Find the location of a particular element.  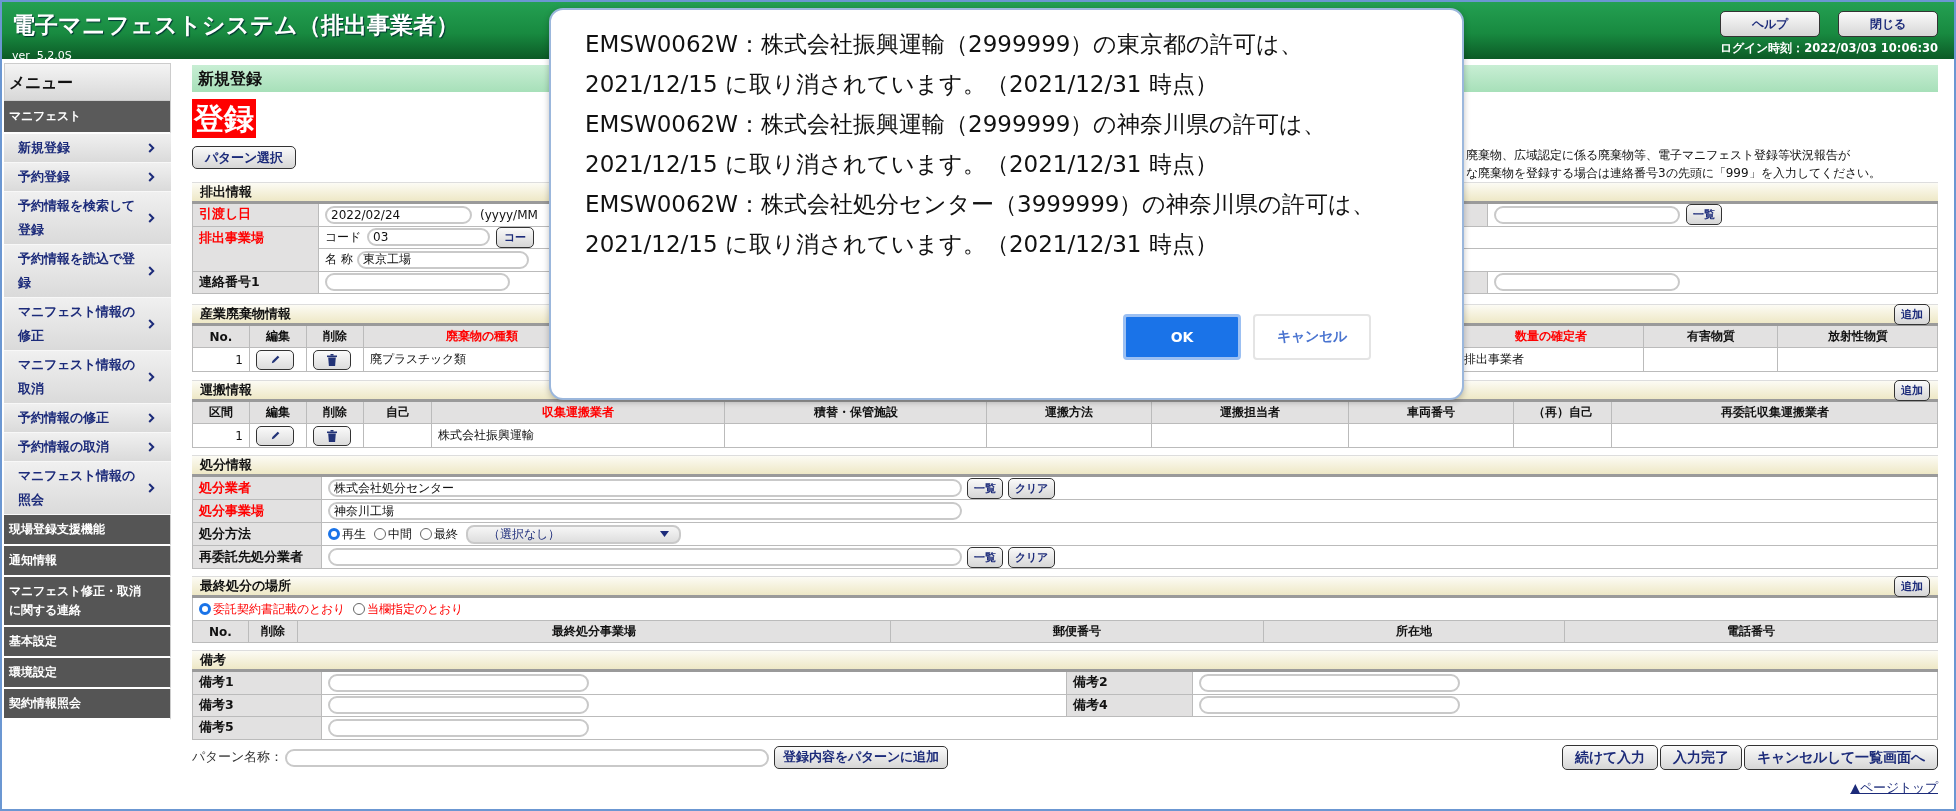

field-label: 備考3 is located at coordinates (257, 705).